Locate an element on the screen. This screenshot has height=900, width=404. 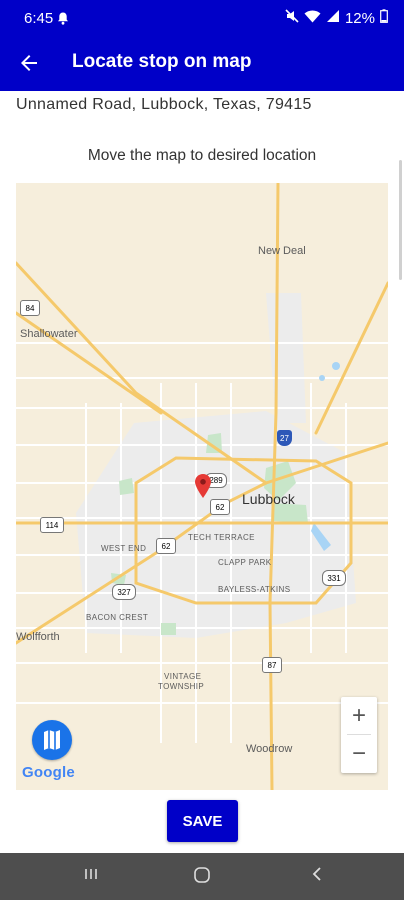
home-icon is located at coordinates (202, 877).